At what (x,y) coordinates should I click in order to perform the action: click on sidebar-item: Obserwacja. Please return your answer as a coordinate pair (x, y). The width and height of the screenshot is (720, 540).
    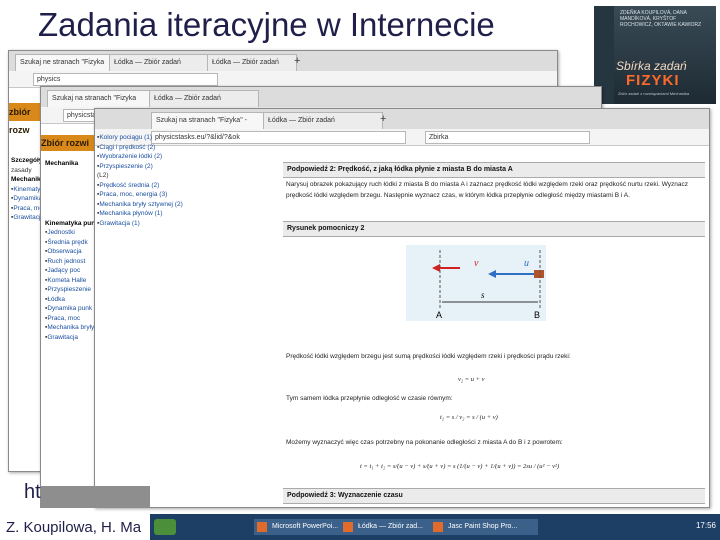
    Looking at the image, I should click on (70, 252).